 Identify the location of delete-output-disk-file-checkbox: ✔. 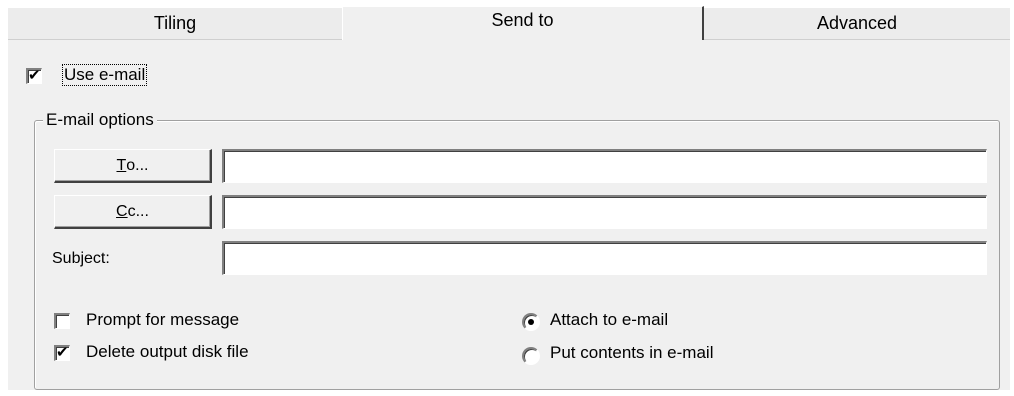
(62, 352).